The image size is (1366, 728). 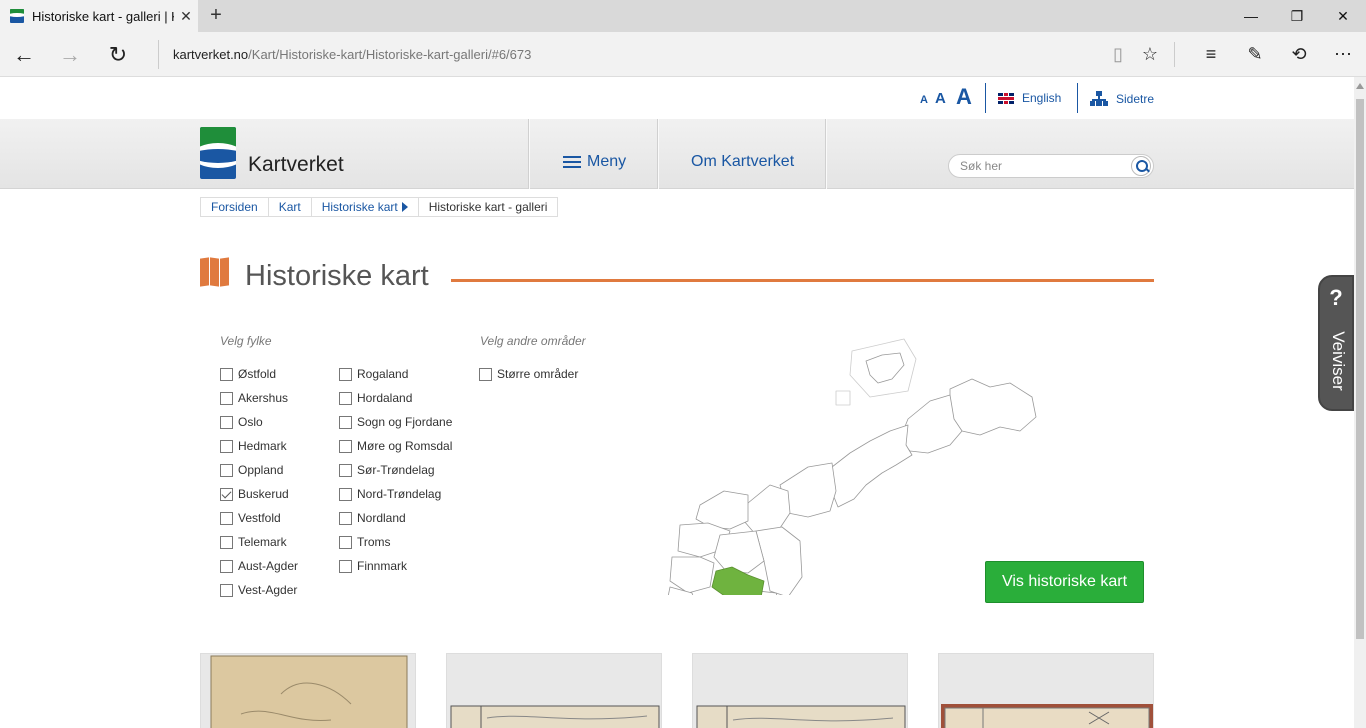 I want to click on search-box, so click(x=1051, y=166).